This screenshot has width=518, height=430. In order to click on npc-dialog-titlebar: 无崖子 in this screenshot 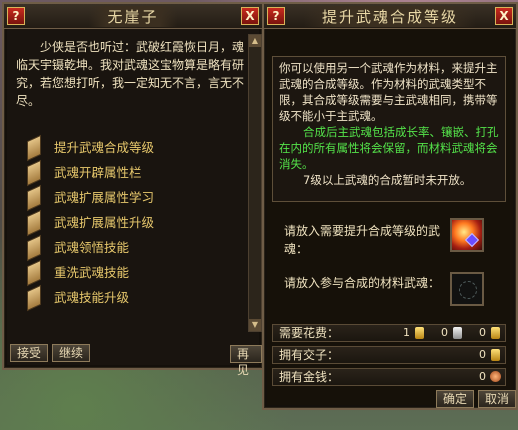, I will do `click(133, 16)`.